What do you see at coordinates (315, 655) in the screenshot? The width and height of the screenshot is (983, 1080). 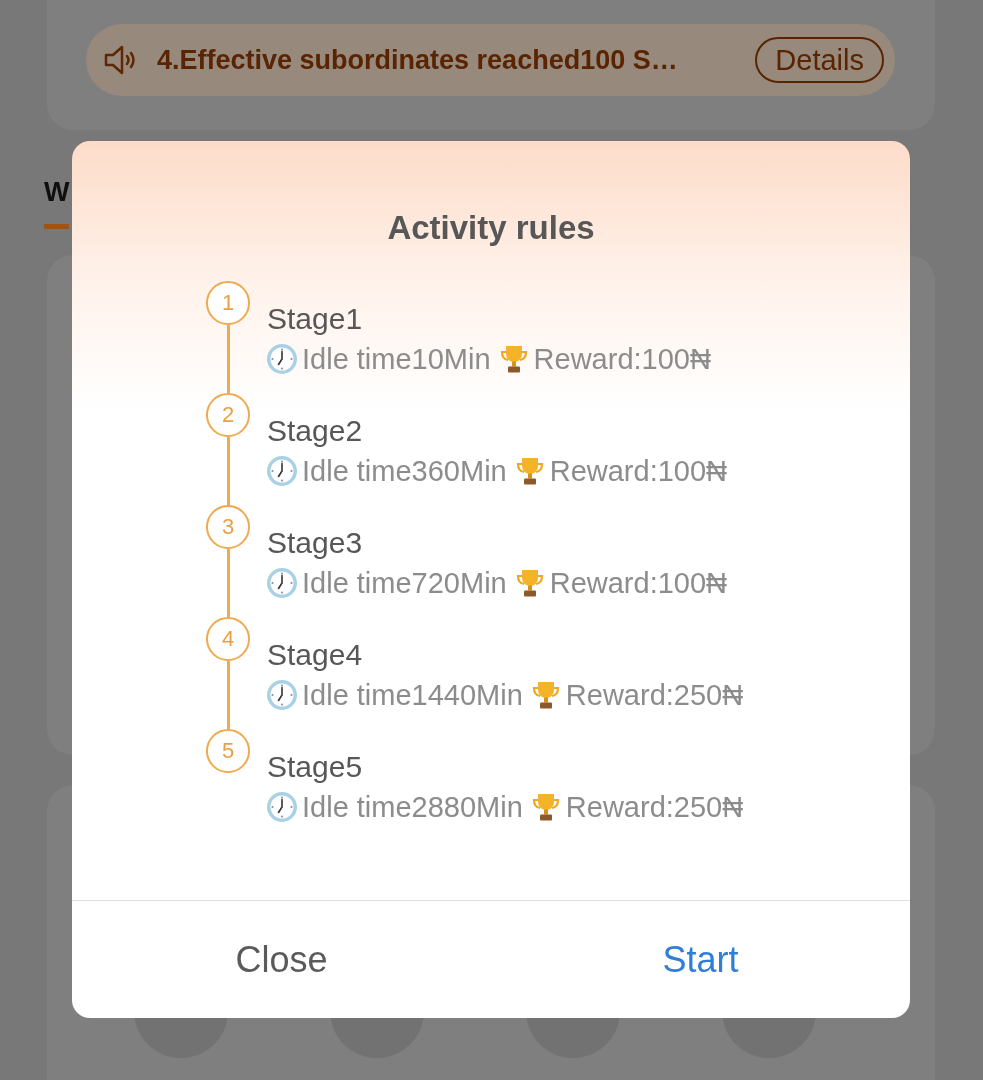 I see `stage-title: Stage4` at bounding box center [315, 655].